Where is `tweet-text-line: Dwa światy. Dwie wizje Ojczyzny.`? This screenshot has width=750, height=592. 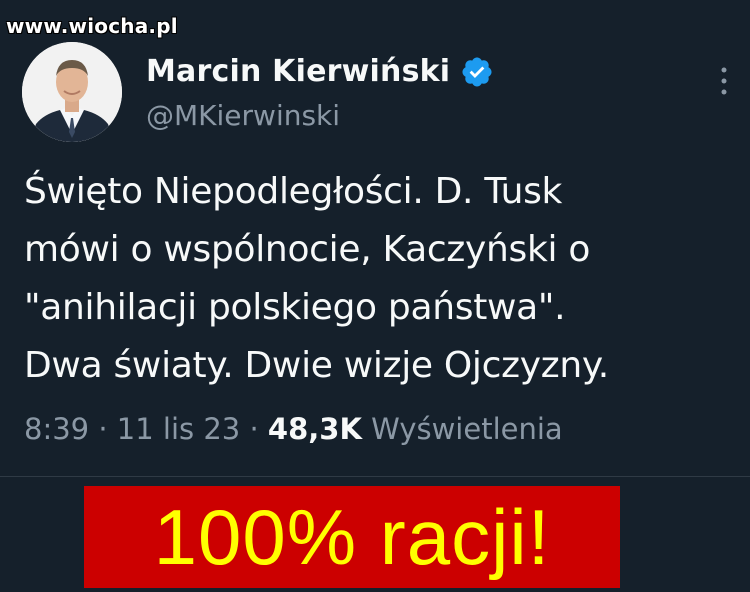 tweet-text-line: Dwa światy. Dwie wizje Ojczyzny. is located at coordinates (316, 365).